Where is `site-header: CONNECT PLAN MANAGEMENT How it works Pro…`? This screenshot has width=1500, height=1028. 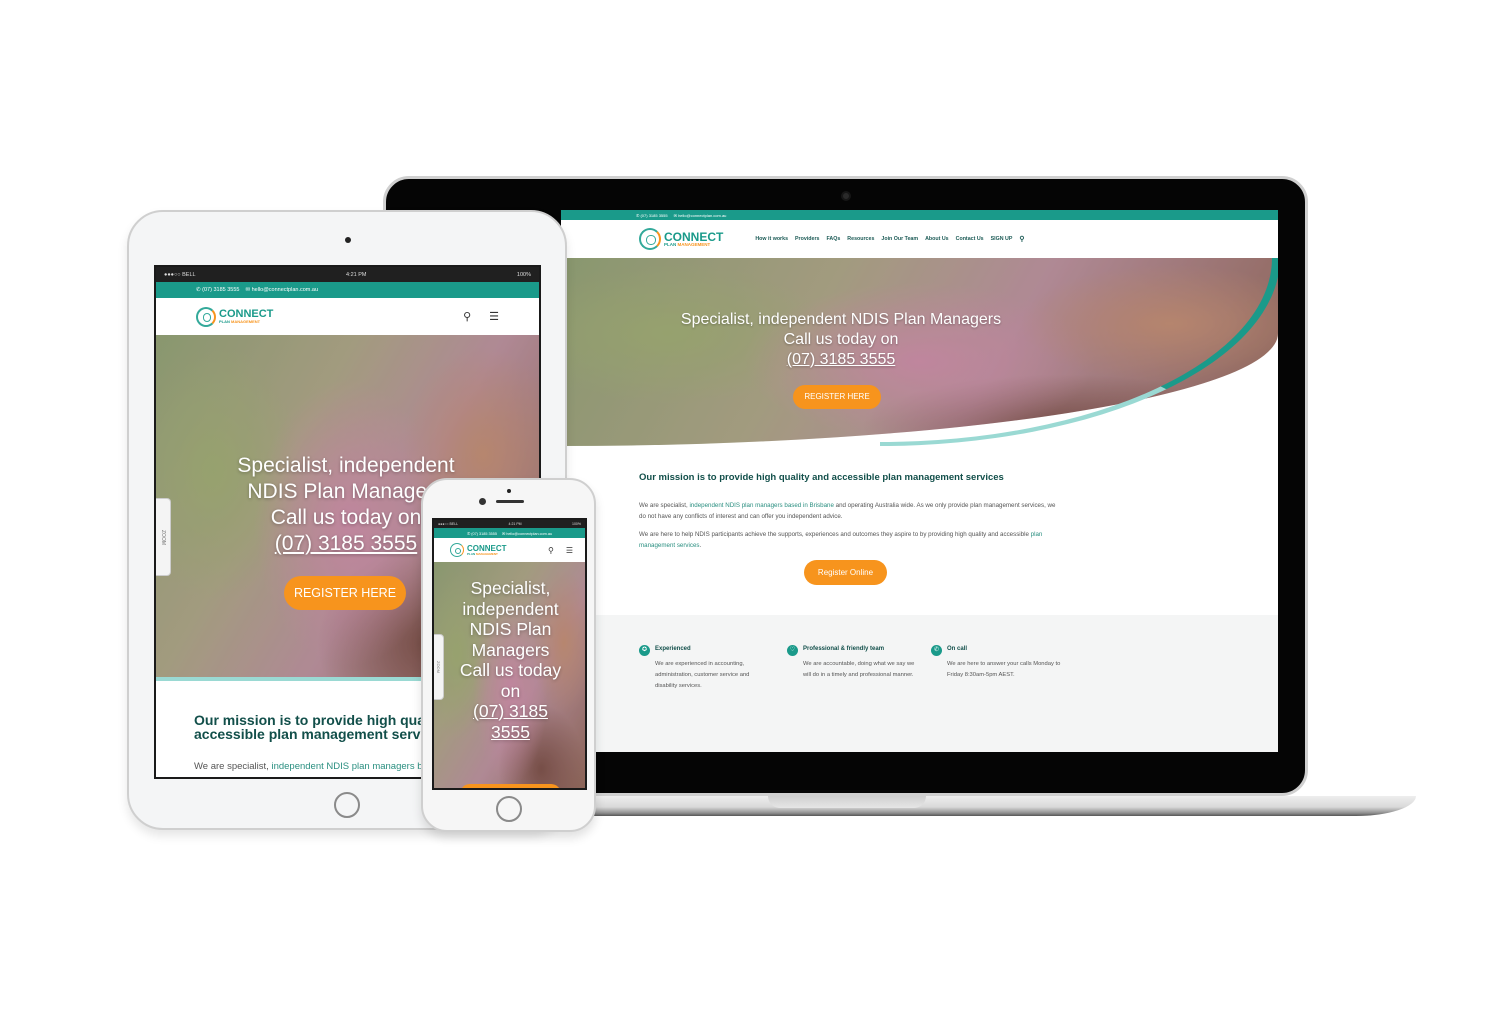 site-header: CONNECT PLAN MANAGEMENT How it works Pro… is located at coordinates (919, 239).